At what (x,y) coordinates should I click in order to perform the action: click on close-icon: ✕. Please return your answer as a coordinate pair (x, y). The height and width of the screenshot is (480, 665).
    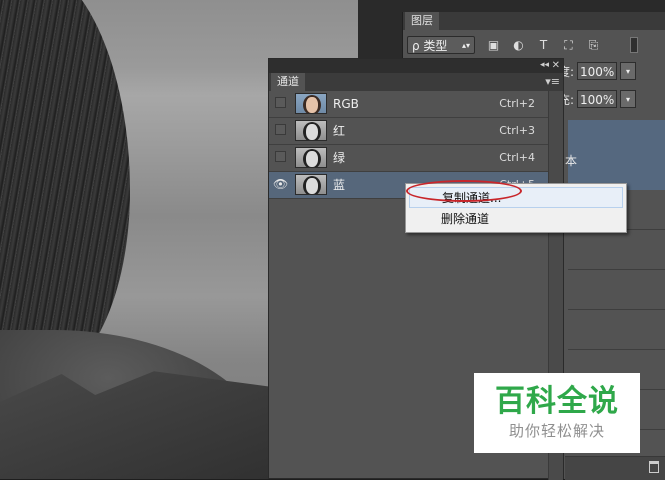
    Looking at the image, I should click on (556, 65).